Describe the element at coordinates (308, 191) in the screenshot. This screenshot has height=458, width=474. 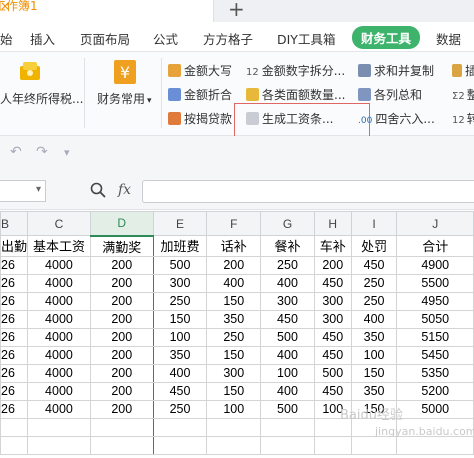
I see `formula-input` at that location.